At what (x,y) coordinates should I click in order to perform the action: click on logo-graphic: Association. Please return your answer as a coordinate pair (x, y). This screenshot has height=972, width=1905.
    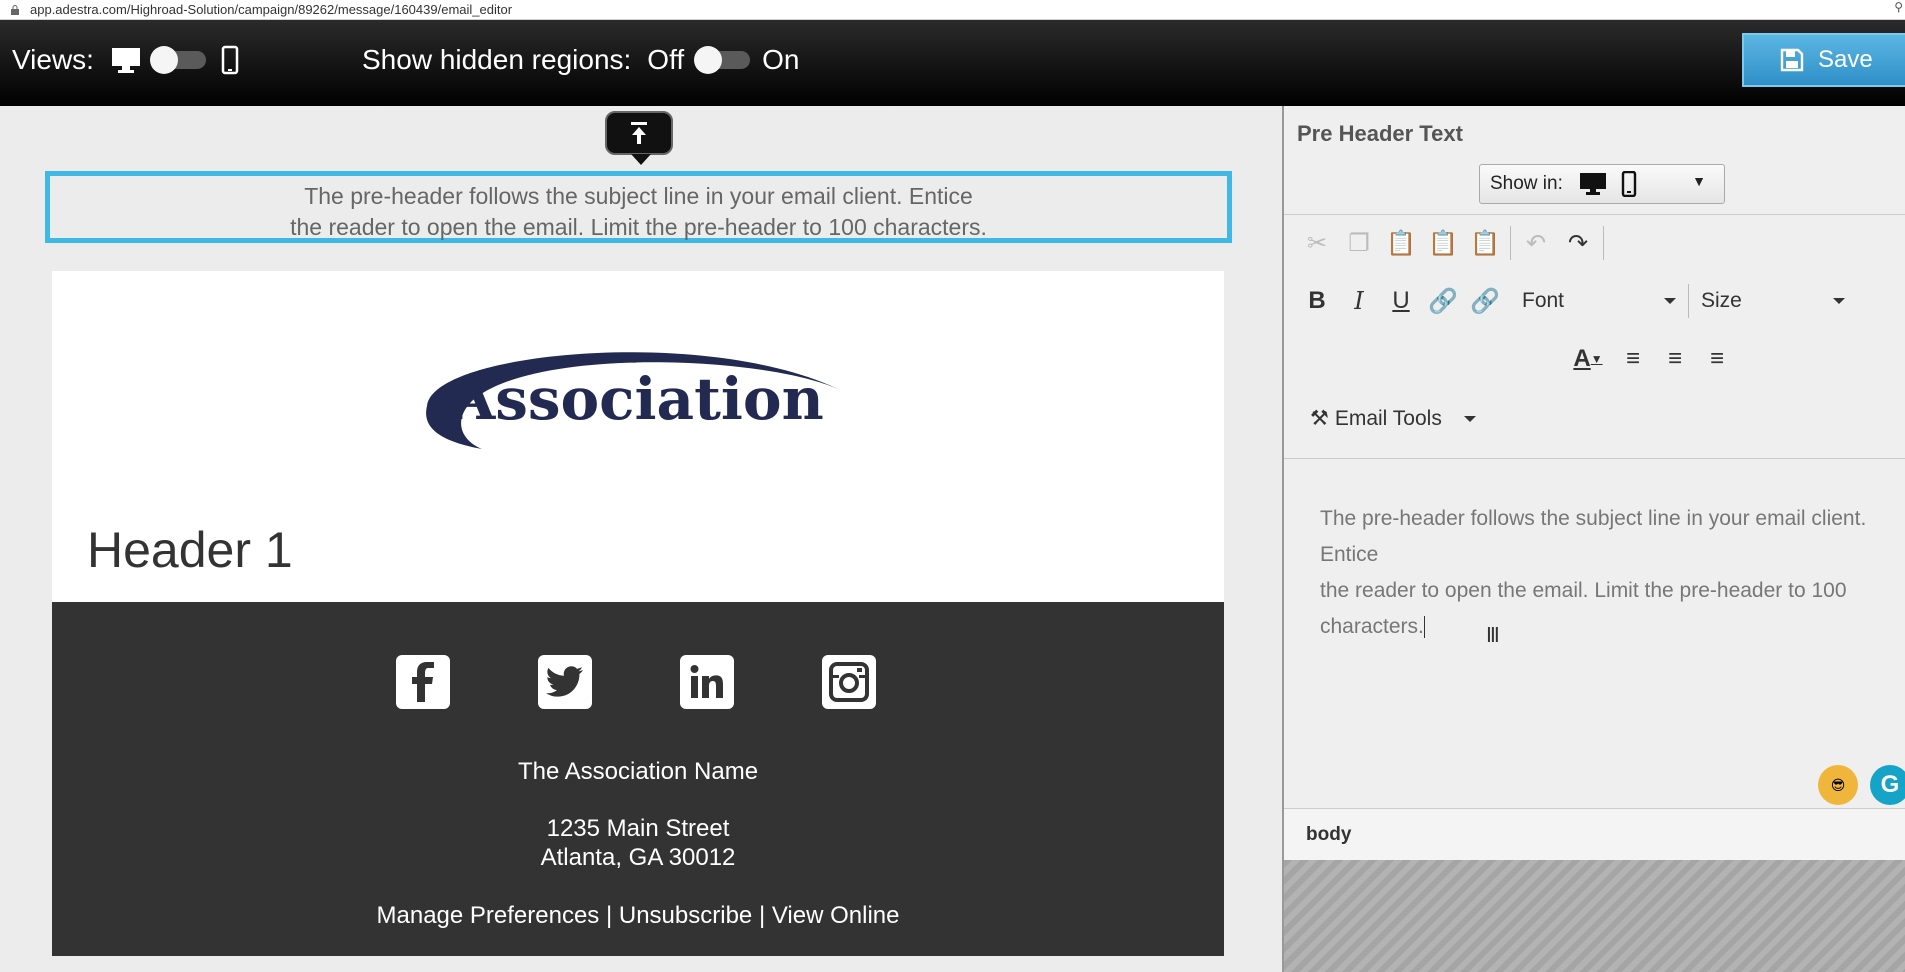
    Looking at the image, I should click on (634, 400).